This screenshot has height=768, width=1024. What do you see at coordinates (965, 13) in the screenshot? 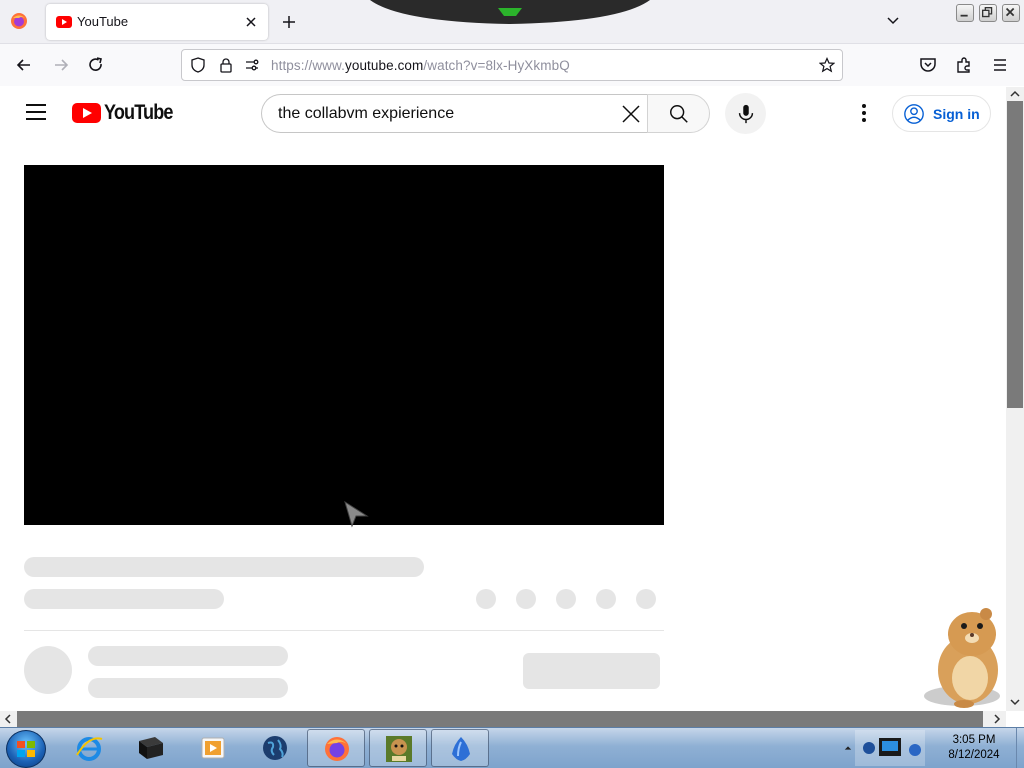
I see `minimize-button` at bounding box center [965, 13].